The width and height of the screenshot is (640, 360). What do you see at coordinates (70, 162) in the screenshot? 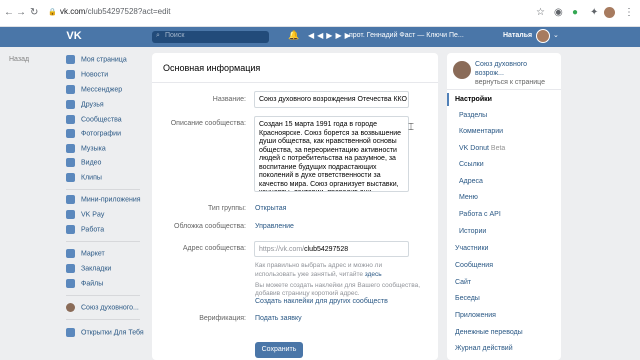
I see `video-icon` at bounding box center [70, 162].